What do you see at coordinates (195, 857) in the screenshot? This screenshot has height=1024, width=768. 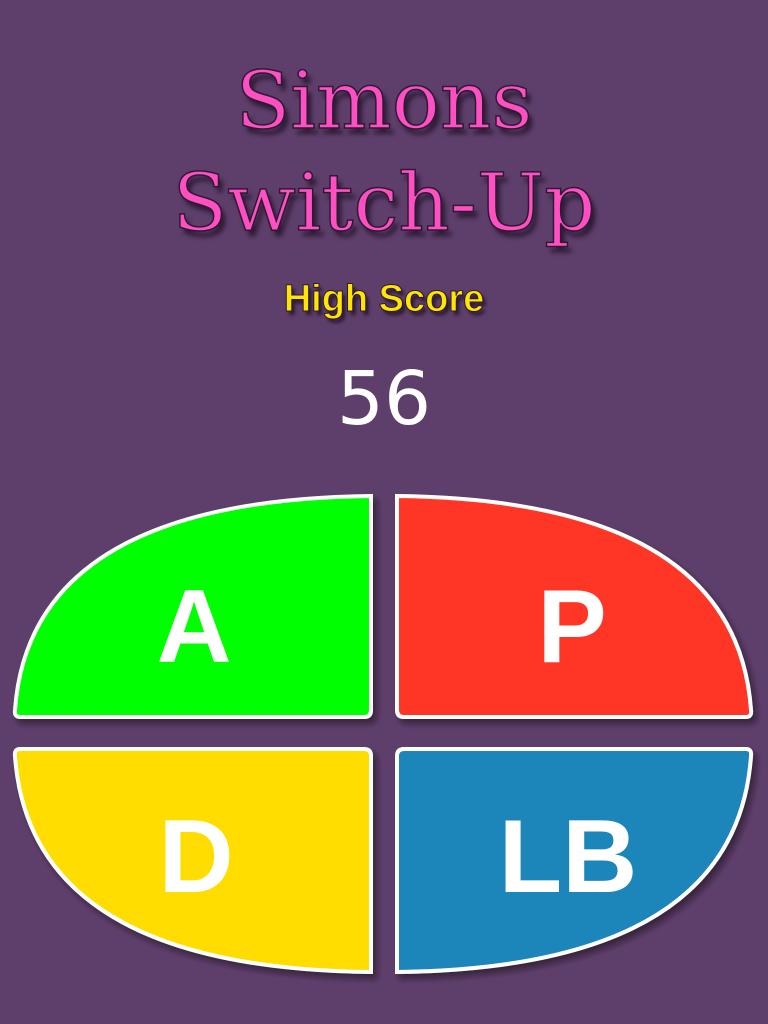 I see `pad-d-label: D` at bounding box center [195, 857].